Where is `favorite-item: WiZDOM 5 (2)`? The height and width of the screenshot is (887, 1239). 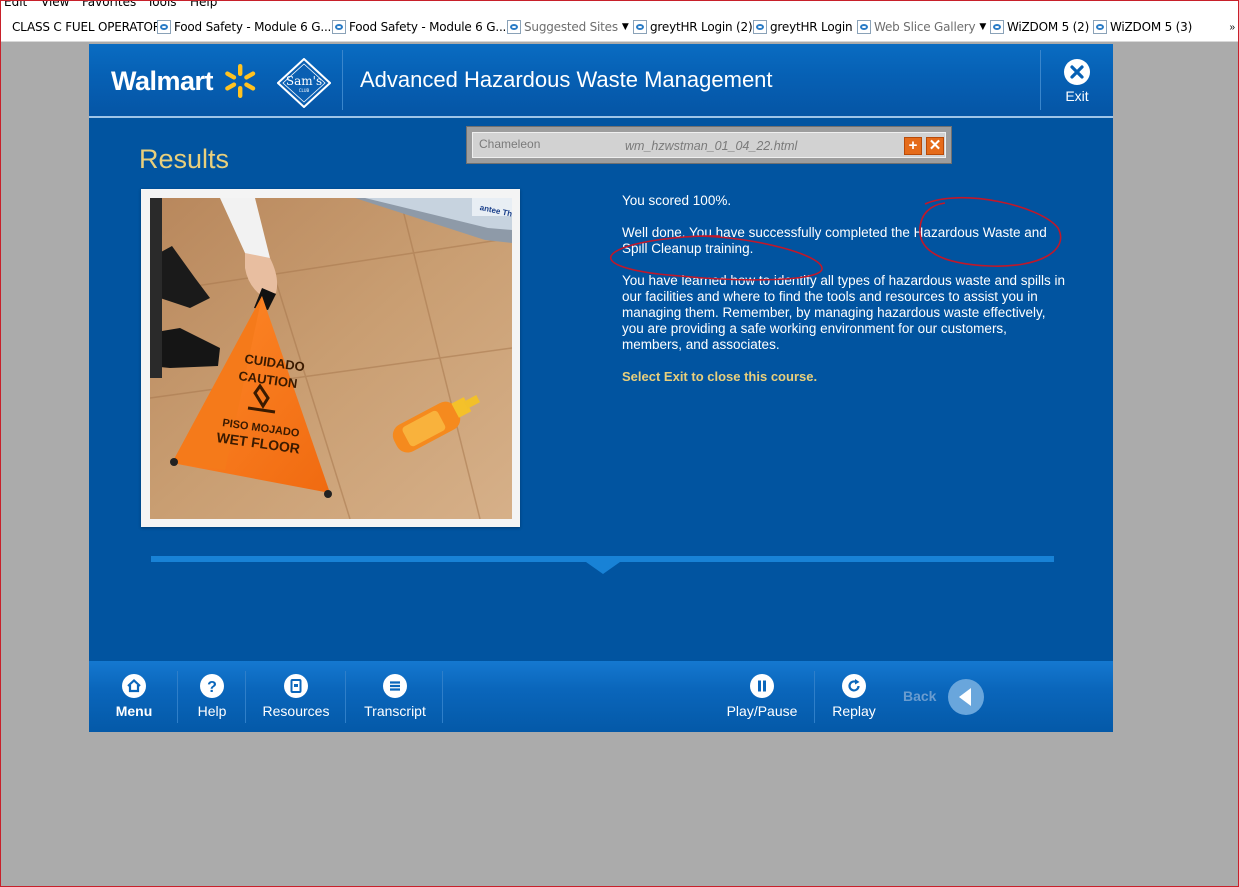 favorite-item: WiZDOM 5 (2) is located at coordinates (1039, 27).